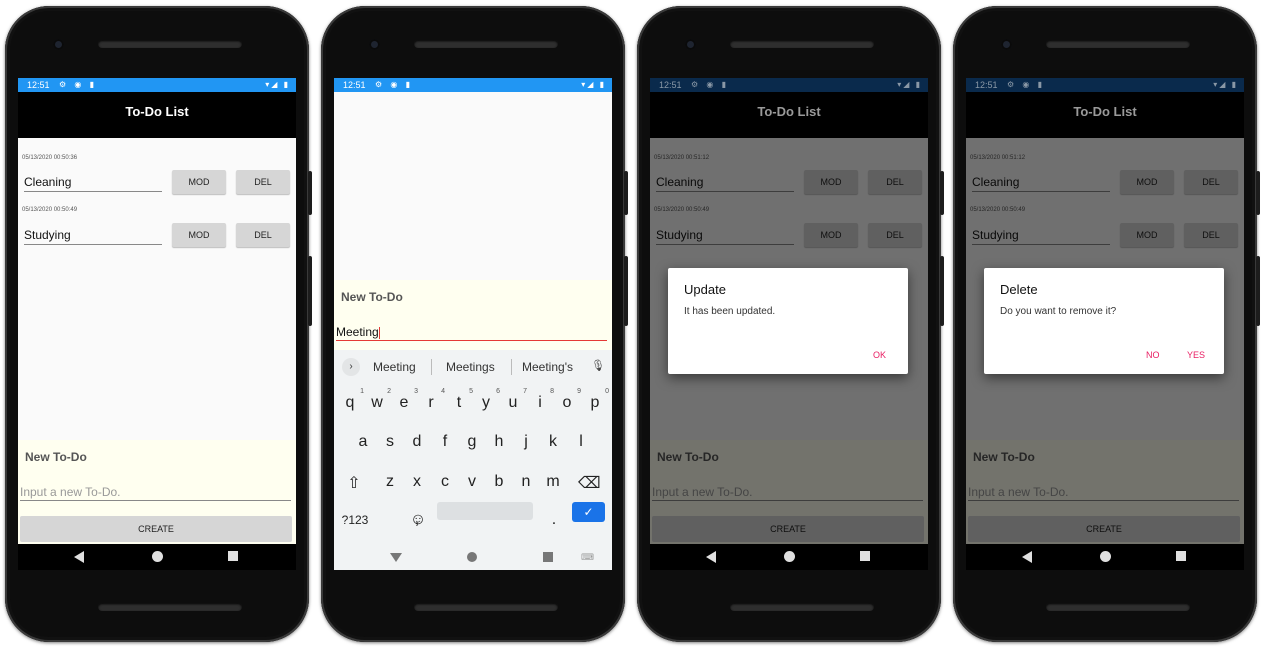 The image size is (1262, 653). I want to click on key-k: k, so click(553, 442).